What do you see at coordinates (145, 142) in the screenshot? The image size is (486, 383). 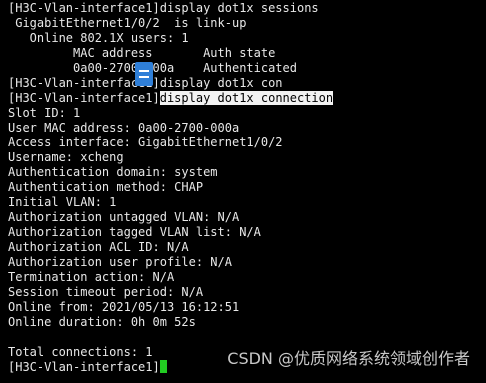 I see `terminal-line: Access interface: GigabitEthernet1/0/2` at bounding box center [145, 142].